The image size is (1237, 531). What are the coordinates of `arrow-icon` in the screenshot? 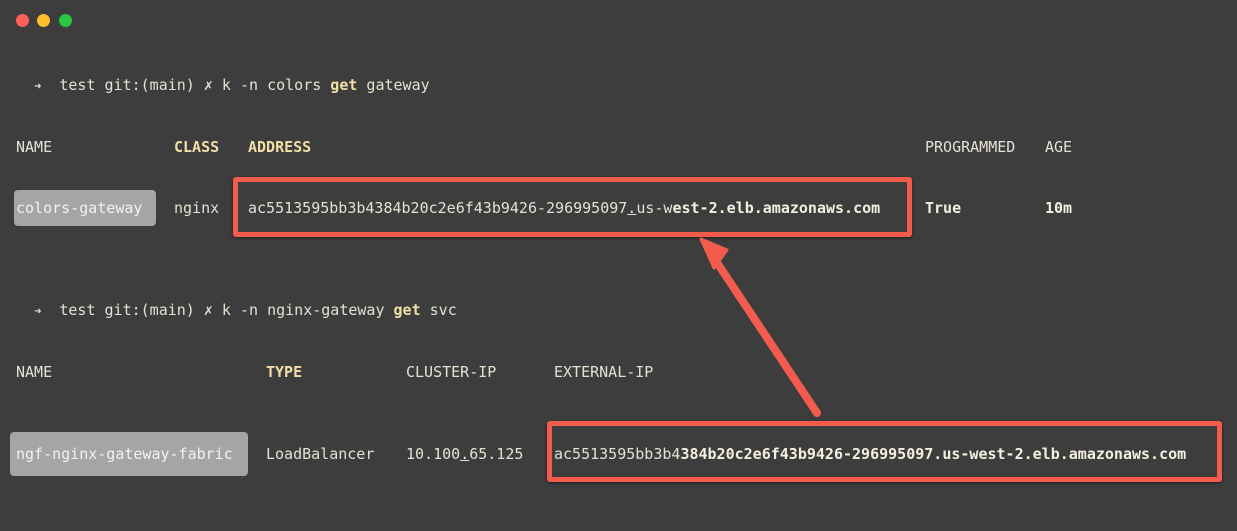 It's located at (760, 327).